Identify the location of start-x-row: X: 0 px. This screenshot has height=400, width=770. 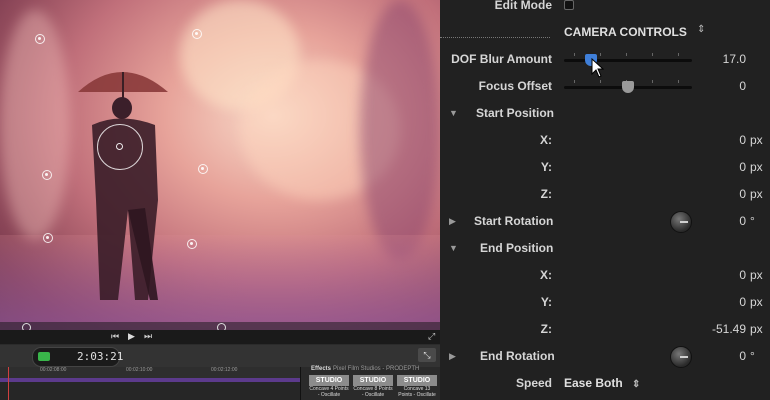
(605, 141).